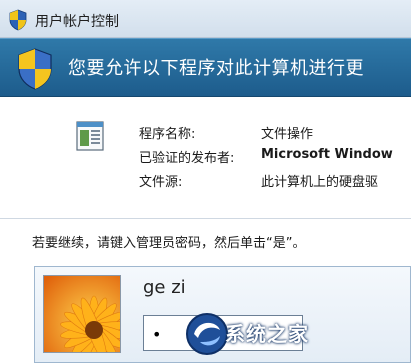 The height and width of the screenshot is (363, 411). I want to click on file-source-value: 此计算机上的硬盘驱, so click(320, 182).